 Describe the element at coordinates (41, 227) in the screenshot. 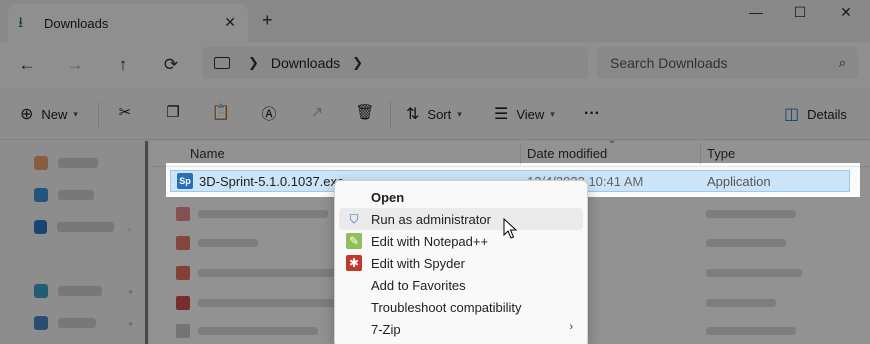

I see `cloud-folder-icon` at that location.